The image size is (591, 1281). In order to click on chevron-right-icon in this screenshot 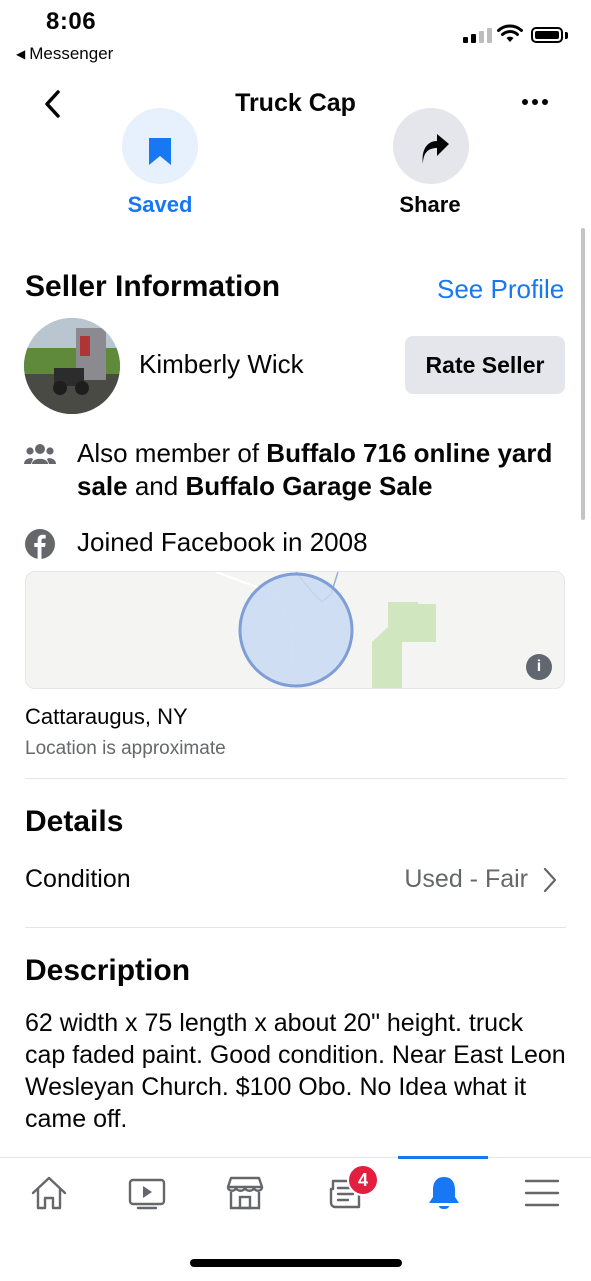, I will do `click(550, 880)`.